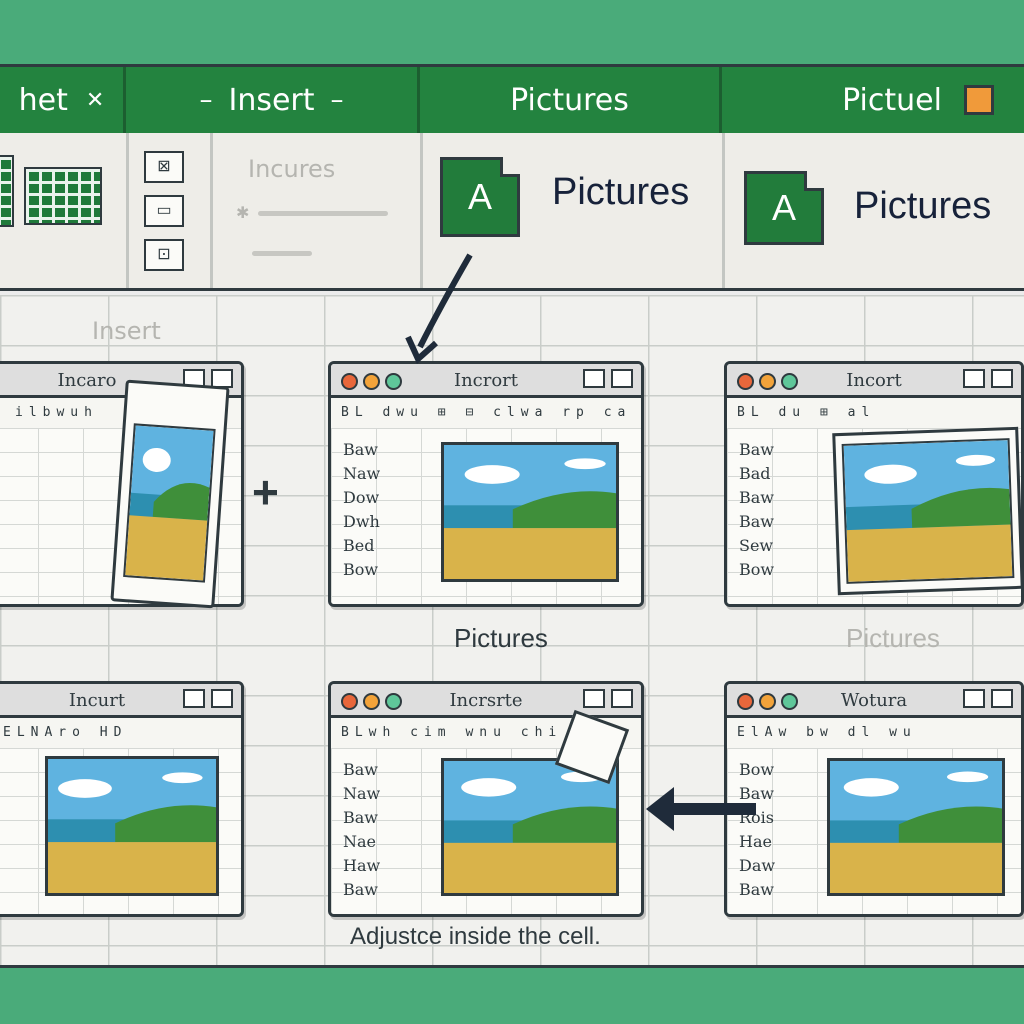  What do you see at coordinates (874, 733) in the screenshot?
I see `window-toolbar: ElAw bw dl wu` at bounding box center [874, 733].